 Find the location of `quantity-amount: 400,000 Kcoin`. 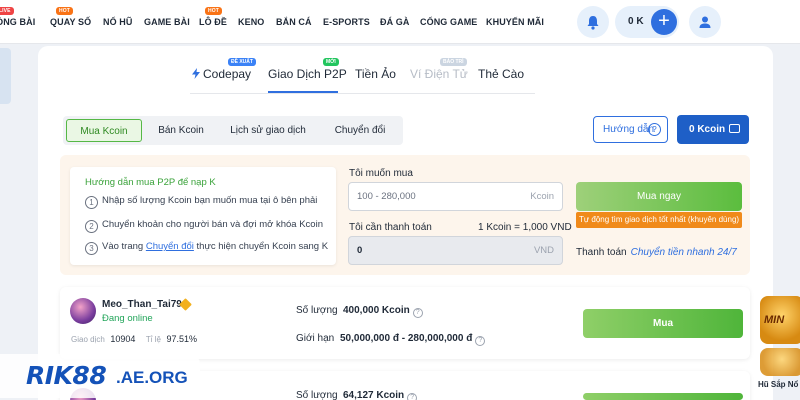

quantity-amount: 400,000 Kcoin is located at coordinates (376, 310).